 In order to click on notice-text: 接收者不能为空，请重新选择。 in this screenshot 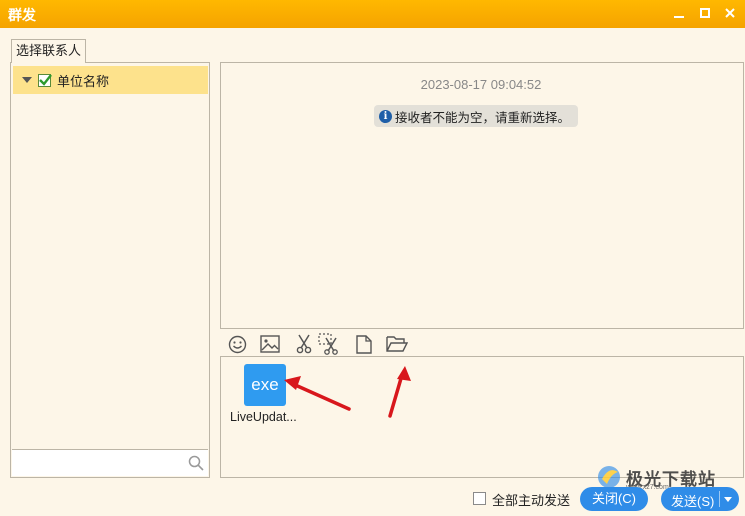, I will do `click(483, 117)`.